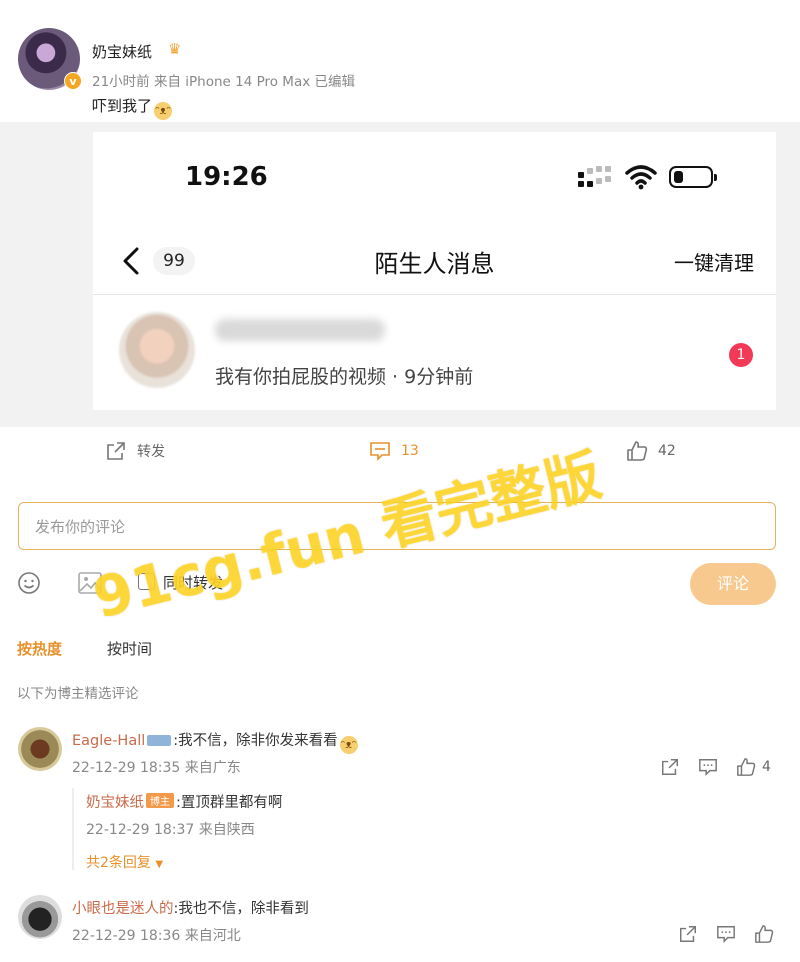 This screenshot has width=800, height=962. Describe the element at coordinates (78, 694) in the screenshot. I see `curated-comments-label: 以下为博主精选评论` at that location.